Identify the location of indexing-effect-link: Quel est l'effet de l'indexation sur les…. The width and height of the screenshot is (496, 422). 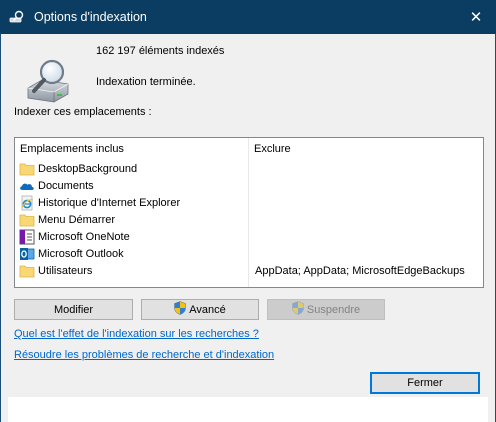
(136, 334).